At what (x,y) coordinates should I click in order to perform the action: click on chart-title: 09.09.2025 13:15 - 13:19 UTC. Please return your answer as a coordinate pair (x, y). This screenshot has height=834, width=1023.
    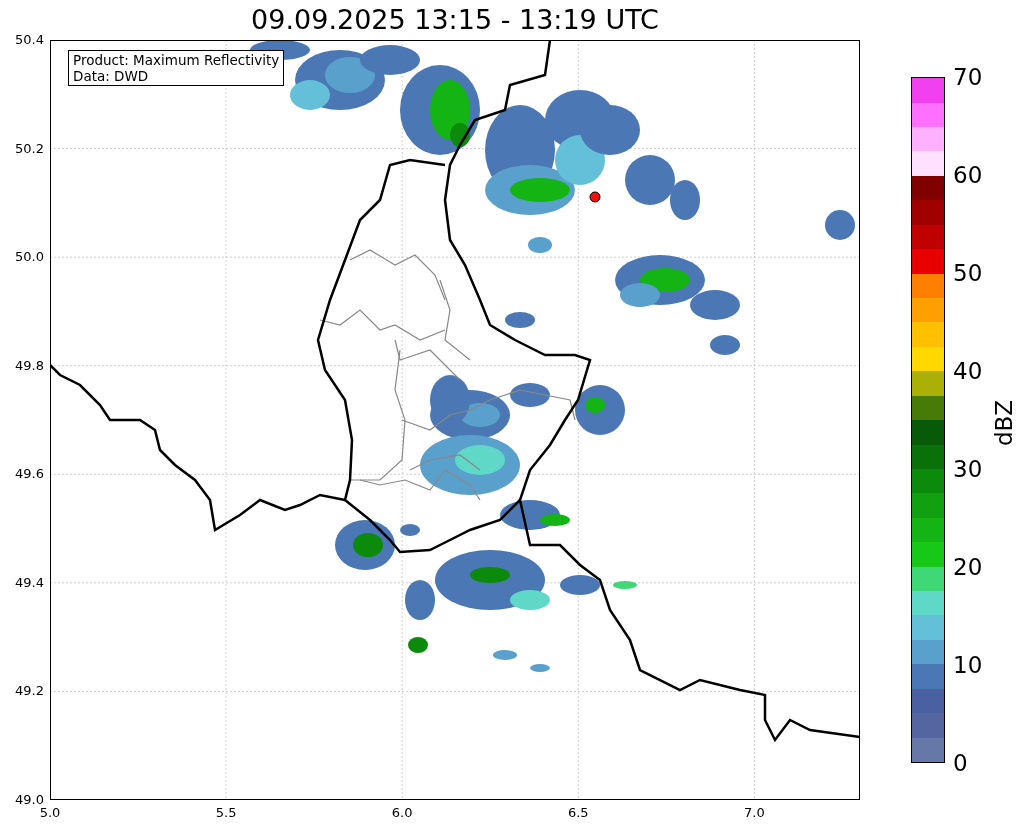
    Looking at the image, I should click on (455, 20).